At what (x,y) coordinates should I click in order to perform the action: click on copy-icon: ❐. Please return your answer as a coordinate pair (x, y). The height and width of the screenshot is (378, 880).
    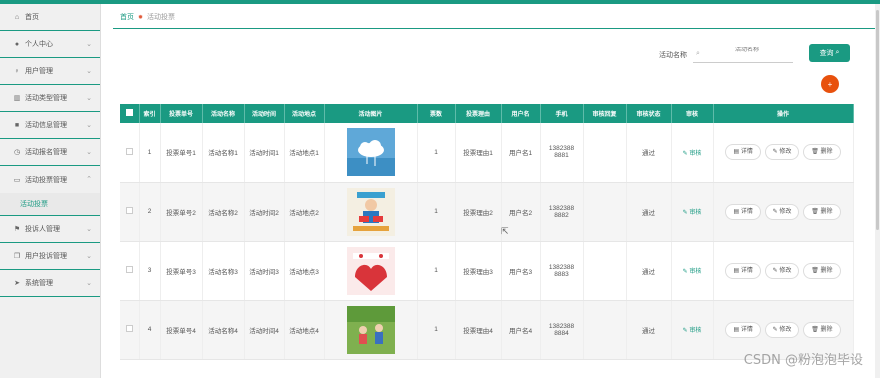
    Looking at the image, I should click on (17, 256).